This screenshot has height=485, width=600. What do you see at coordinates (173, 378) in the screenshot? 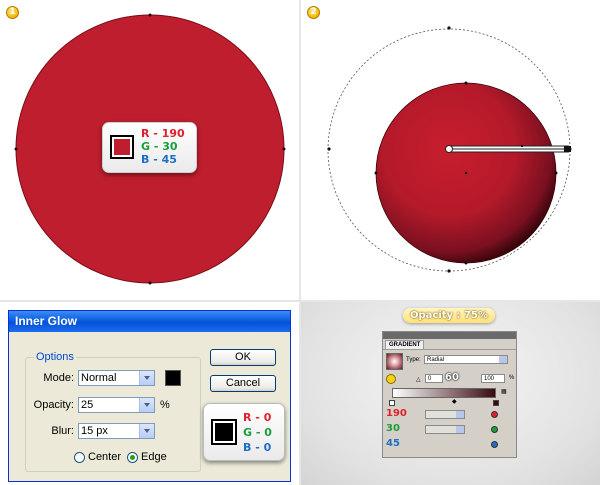
I see `glow-color-swatch` at bounding box center [173, 378].